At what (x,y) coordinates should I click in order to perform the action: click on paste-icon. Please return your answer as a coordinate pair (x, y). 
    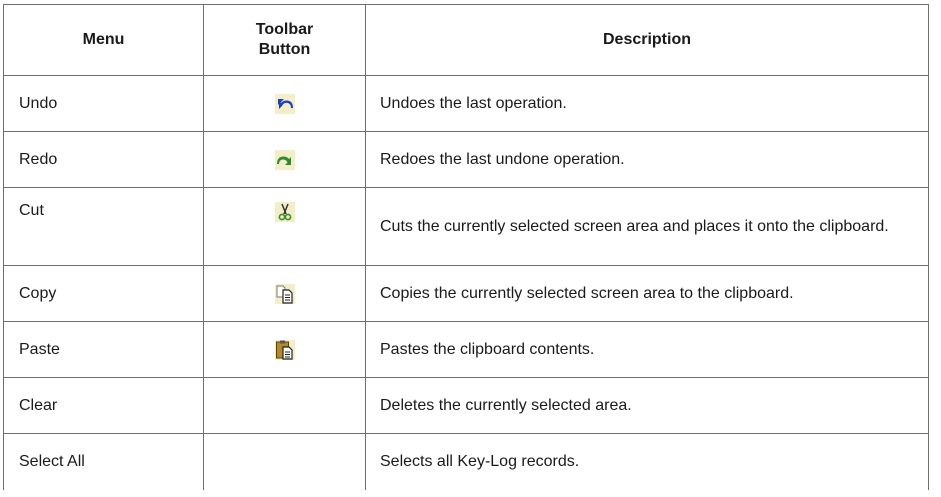
    Looking at the image, I should click on (285, 350).